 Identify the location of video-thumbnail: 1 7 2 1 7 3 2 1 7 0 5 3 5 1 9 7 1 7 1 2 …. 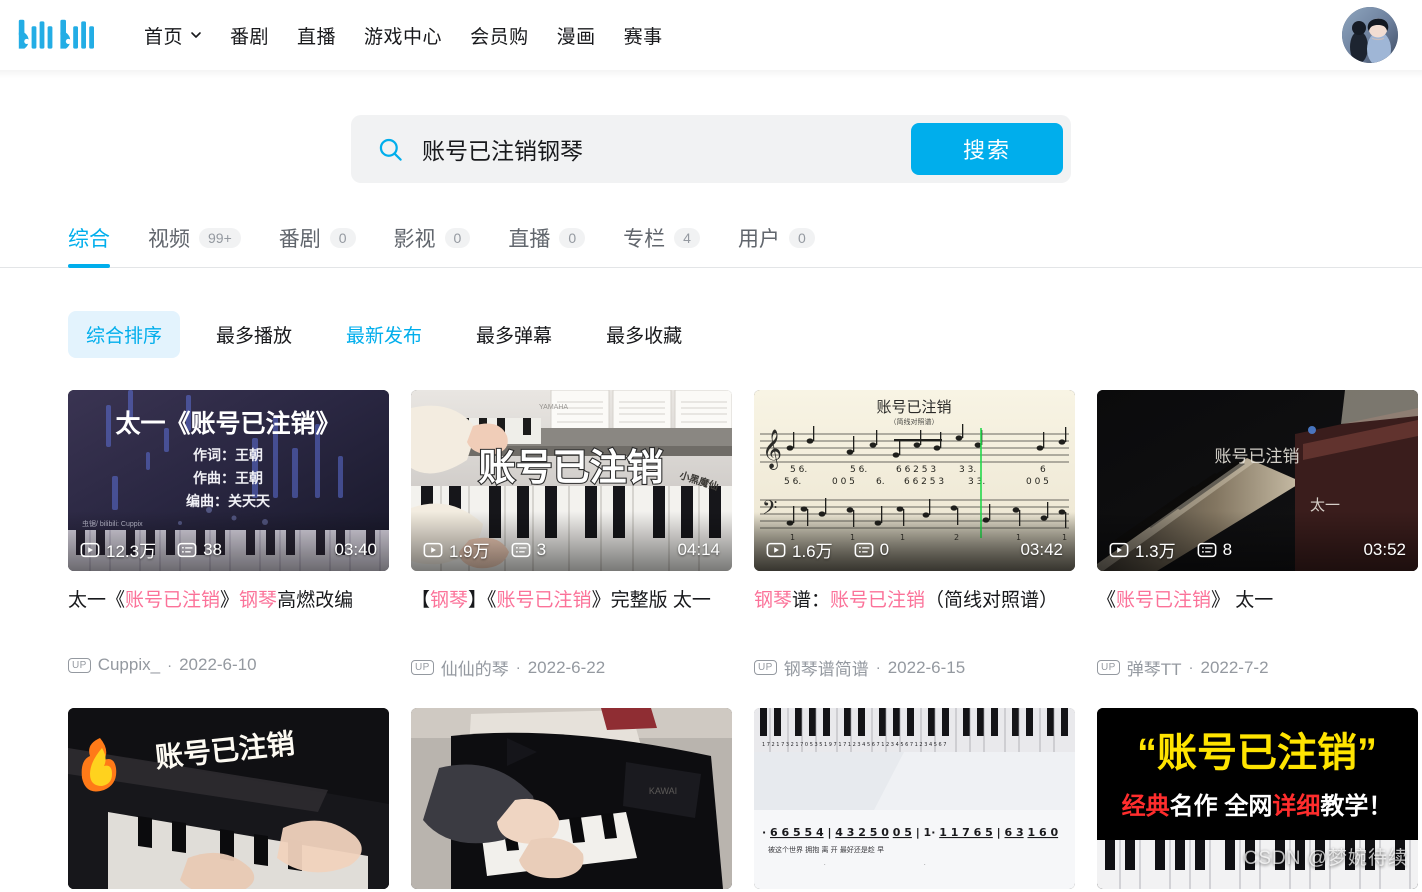
(914, 798).